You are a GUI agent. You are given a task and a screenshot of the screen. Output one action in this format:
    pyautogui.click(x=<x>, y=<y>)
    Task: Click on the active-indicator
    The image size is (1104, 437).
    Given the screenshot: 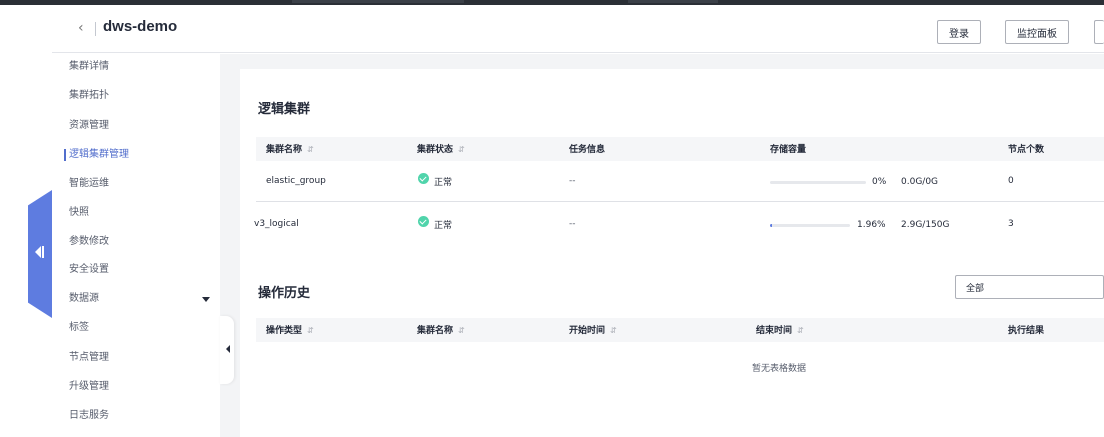 What is the action you would take?
    pyautogui.click(x=65, y=155)
    